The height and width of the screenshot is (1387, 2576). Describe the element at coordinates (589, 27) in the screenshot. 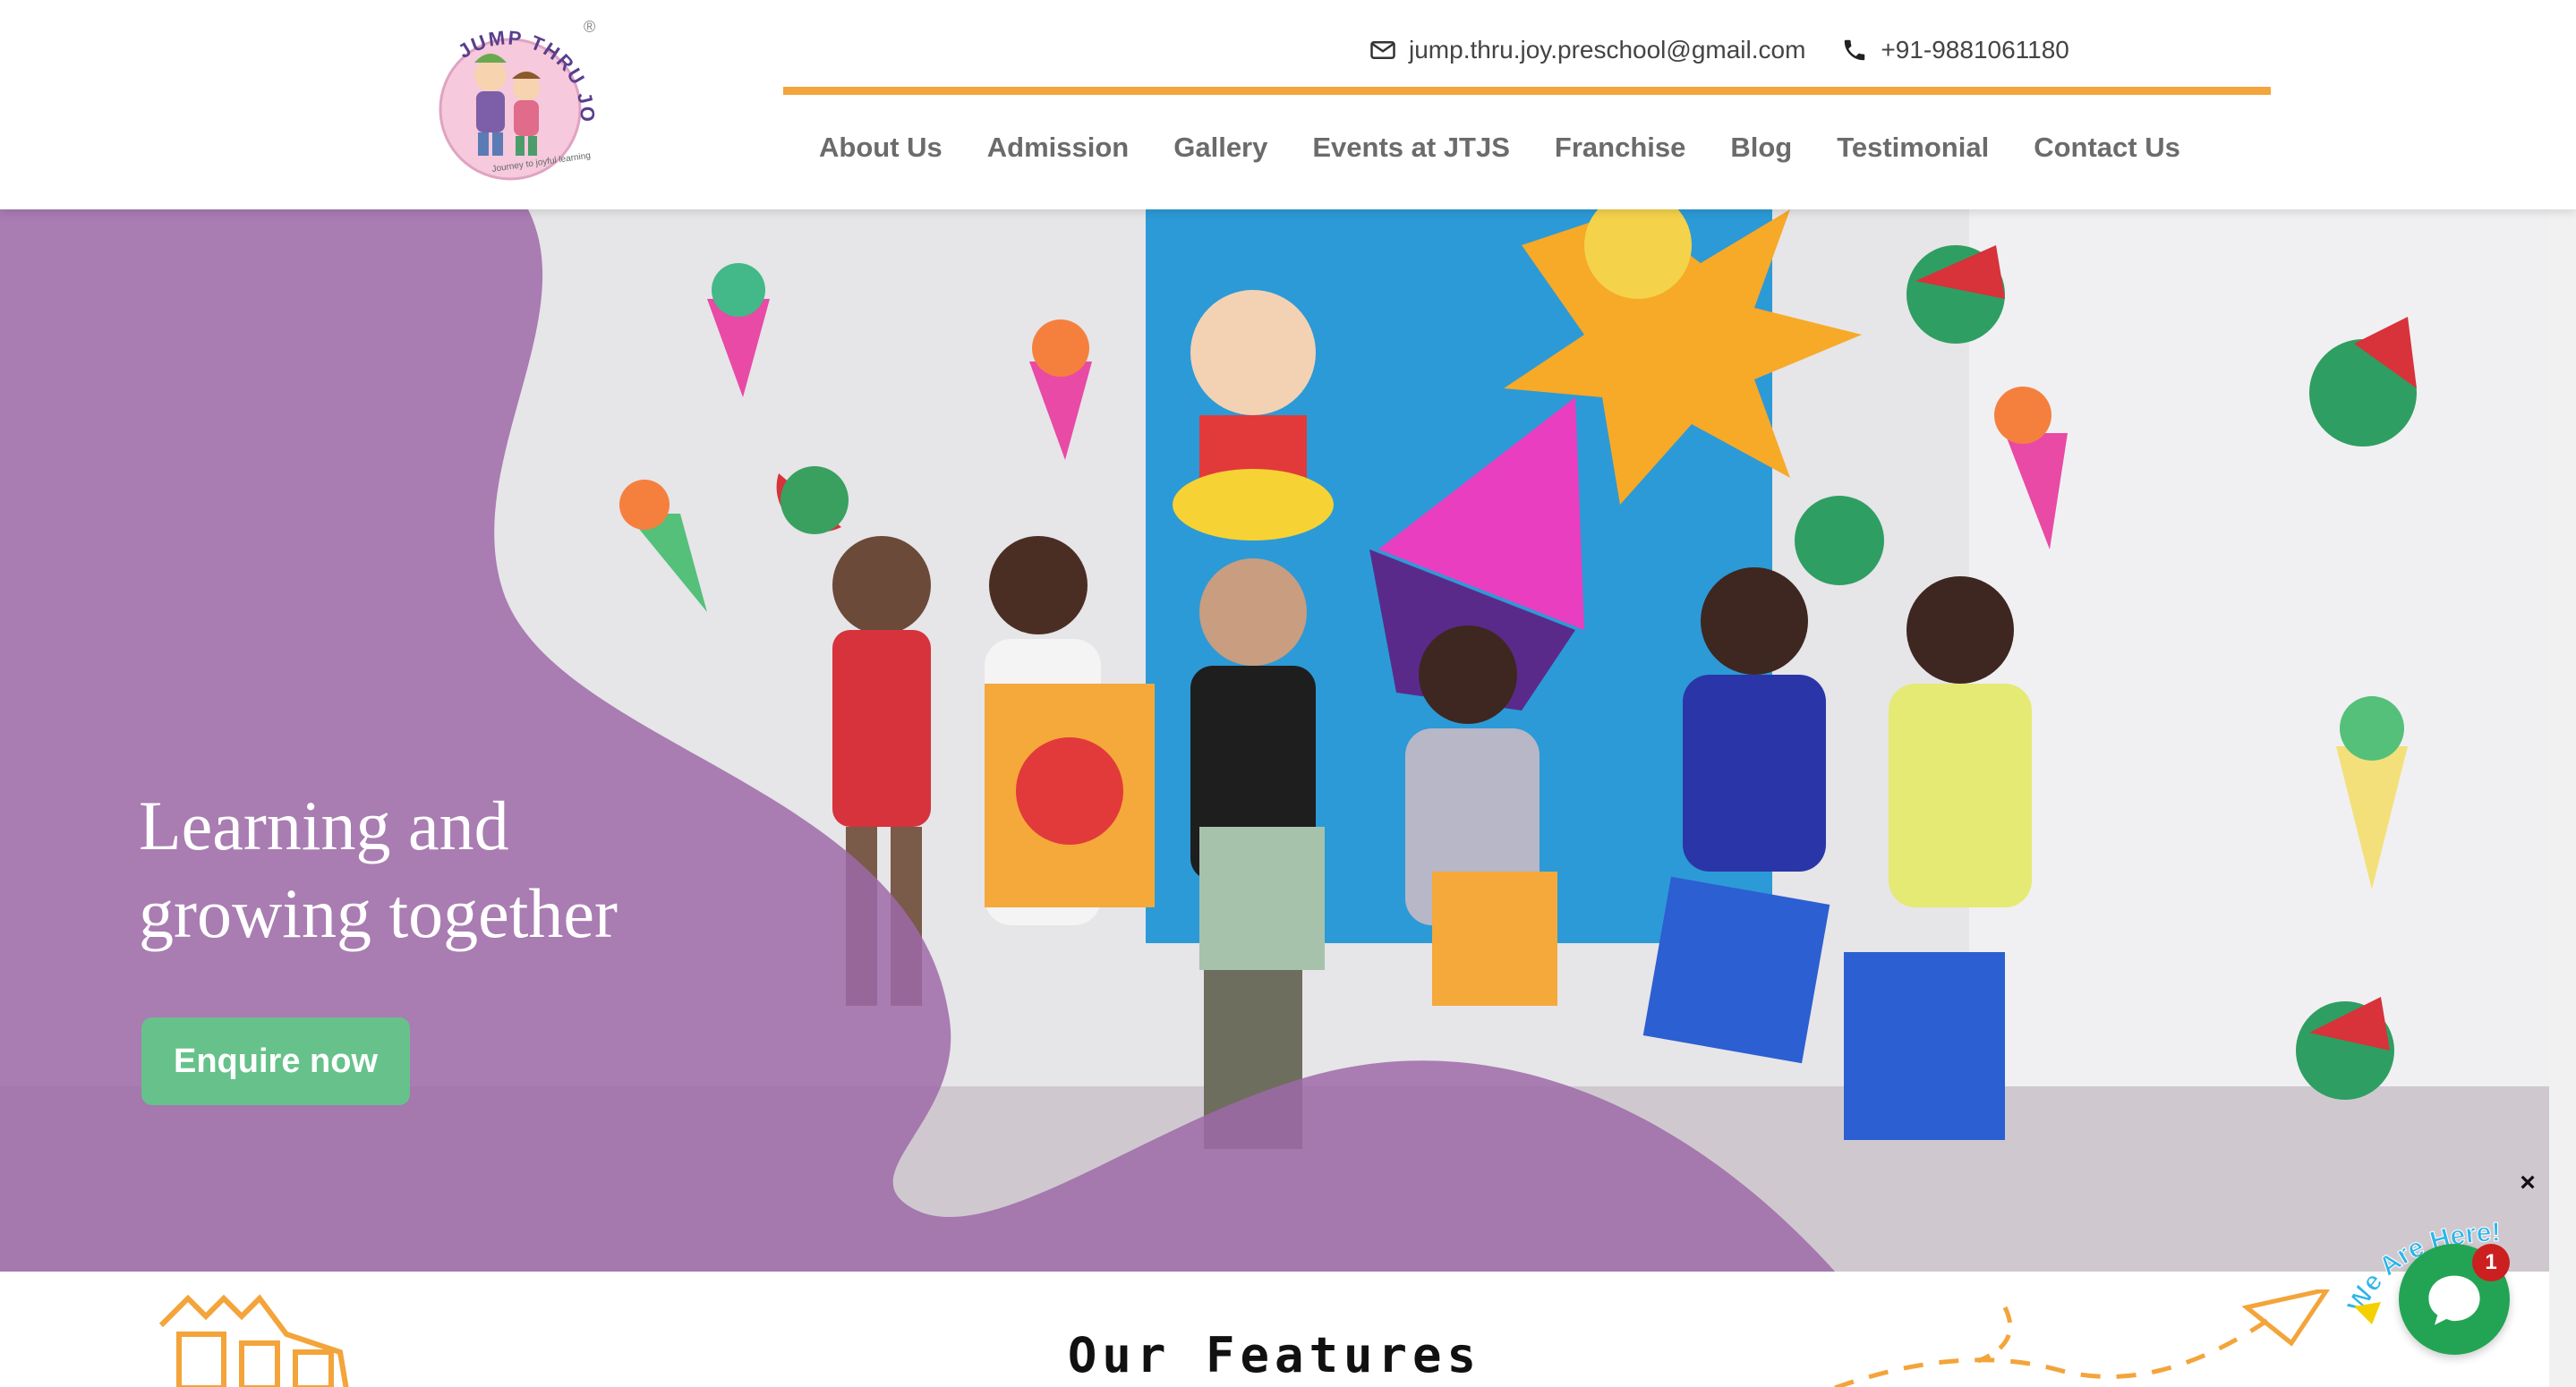

I see `registered-mark: ®` at that location.